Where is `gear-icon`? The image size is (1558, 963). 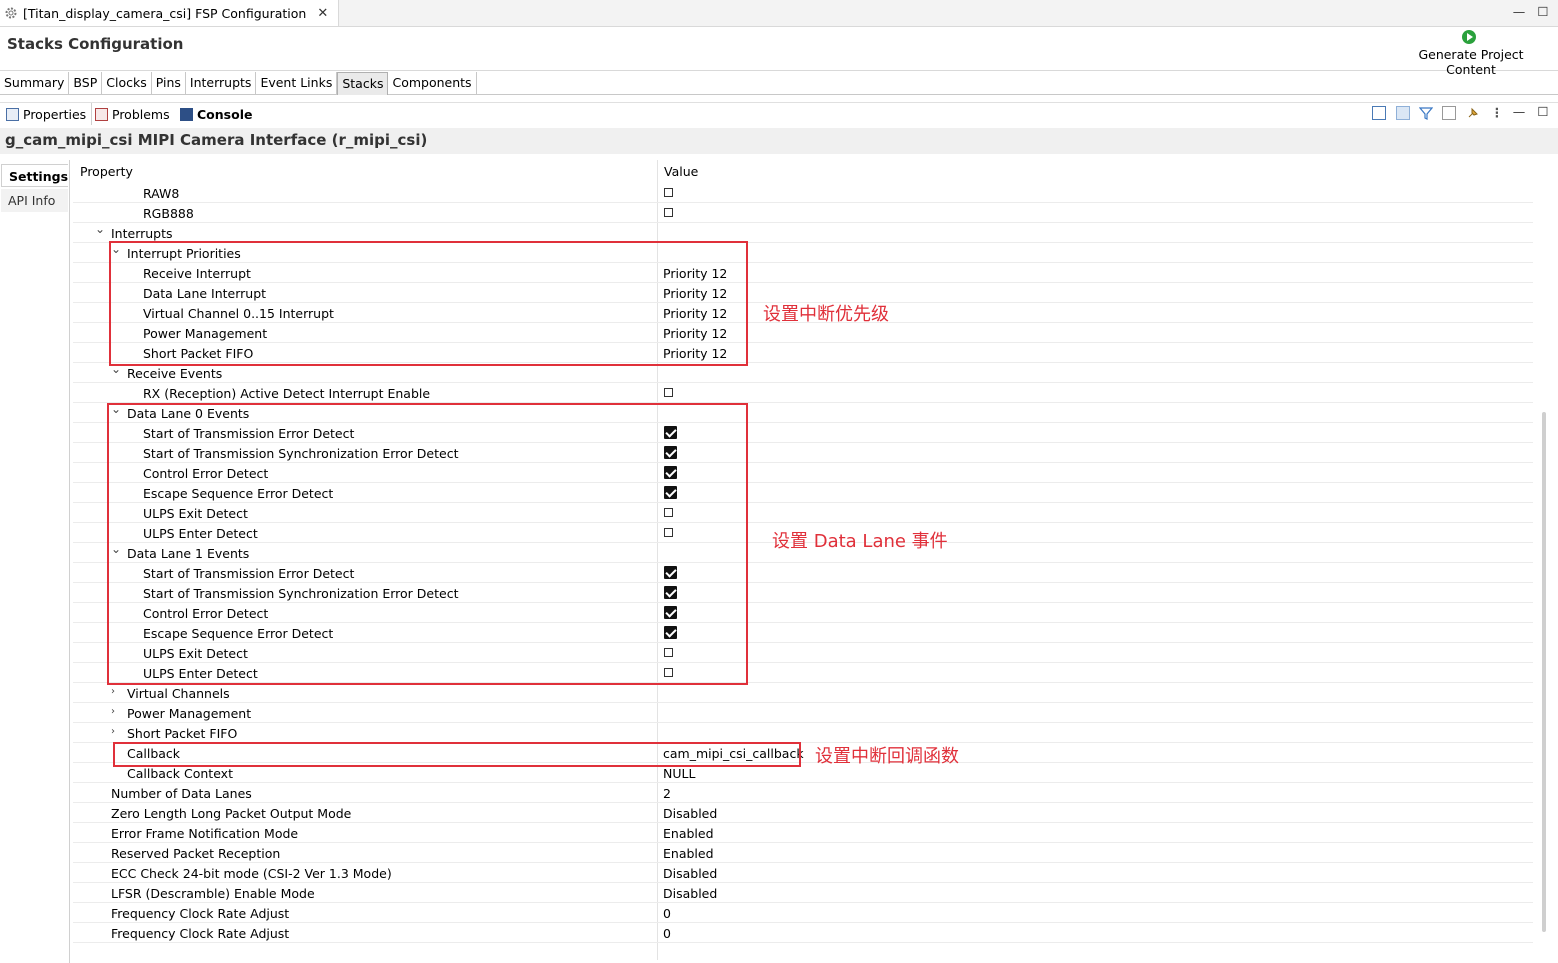 gear-icon is located at coordinates (11, 13).